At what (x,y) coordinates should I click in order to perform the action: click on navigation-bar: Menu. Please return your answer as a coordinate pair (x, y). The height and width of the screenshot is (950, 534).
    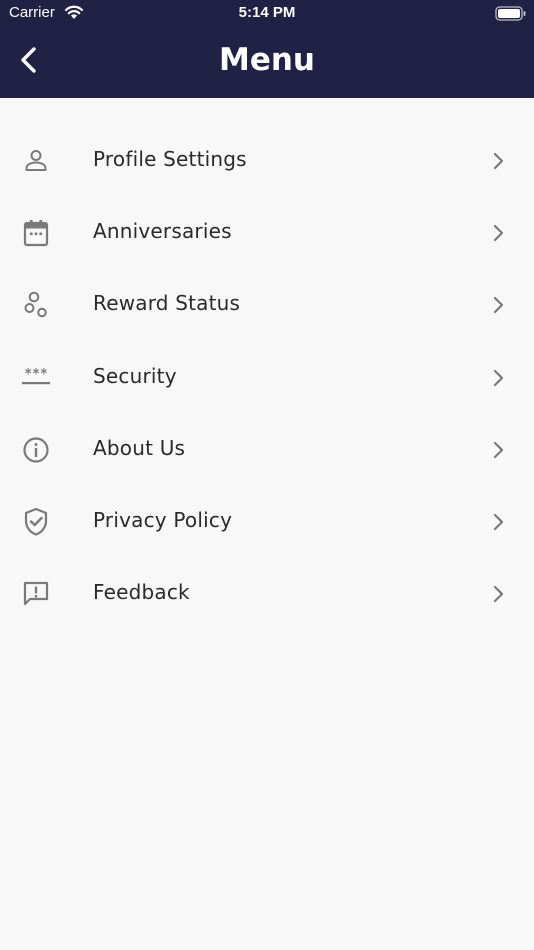
    Looking at the image, I should click on (267, 63).